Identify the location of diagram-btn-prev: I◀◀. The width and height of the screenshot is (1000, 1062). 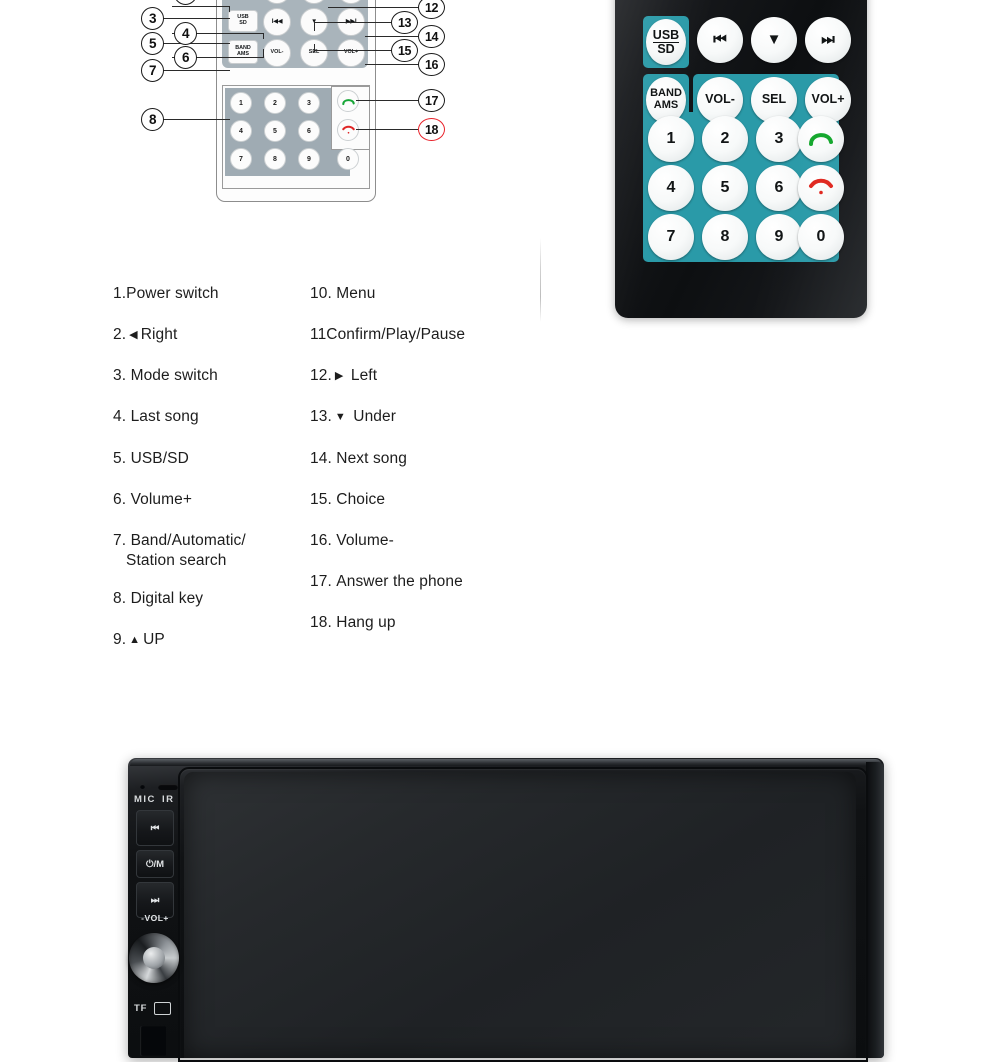
(277, 22).